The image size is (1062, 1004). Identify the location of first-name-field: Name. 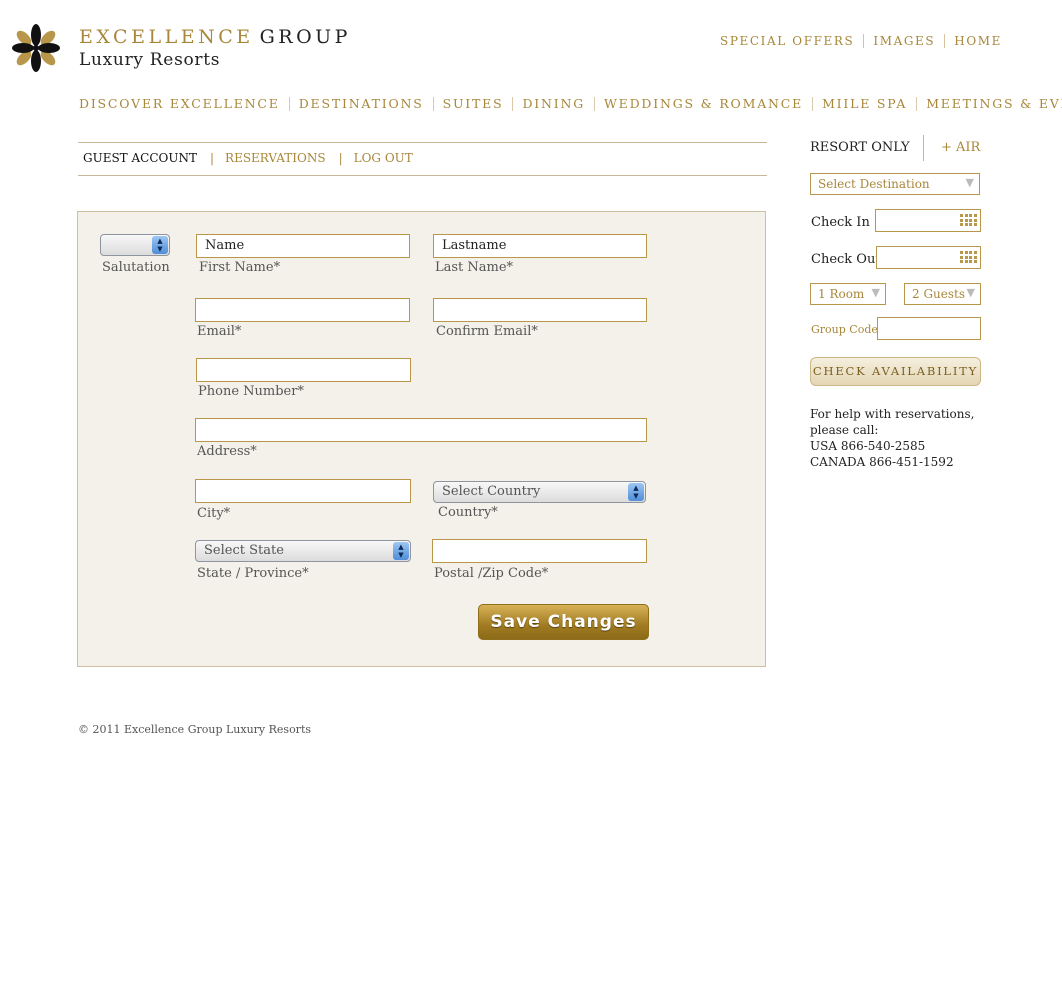
(303, 246).